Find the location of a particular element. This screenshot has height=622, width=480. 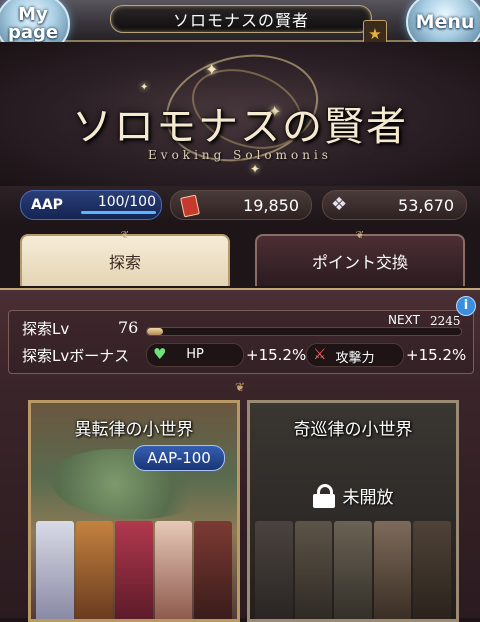

level-label: 探索Lv is located at coordinates (46, 329).